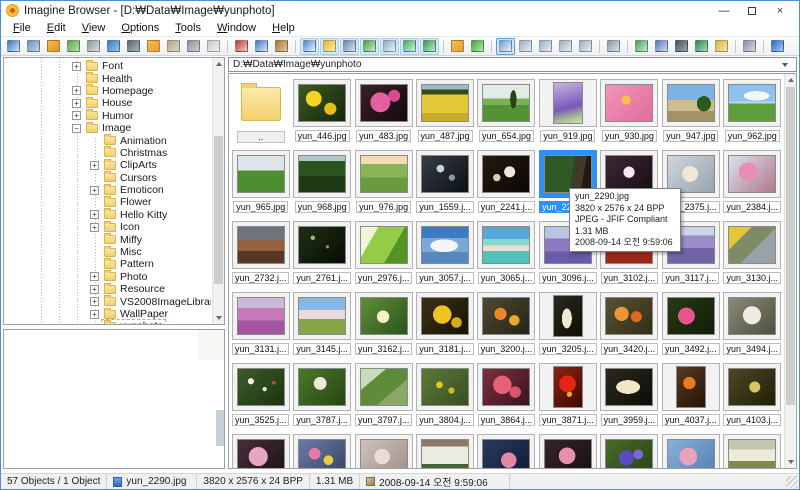 The image size is (800, 490). What do you see at coordinates (281, 46) in the screenshot?
I see `paste-button` at bounding box center [281, 46].